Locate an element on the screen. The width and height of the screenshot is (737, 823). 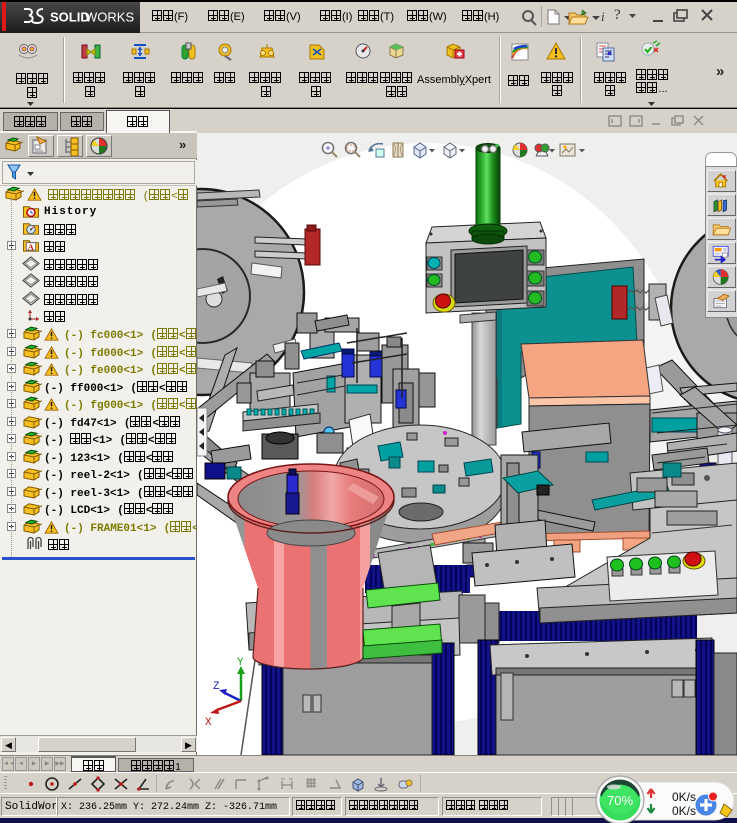
svg-text: 70% is located at coordinates (620, 800).